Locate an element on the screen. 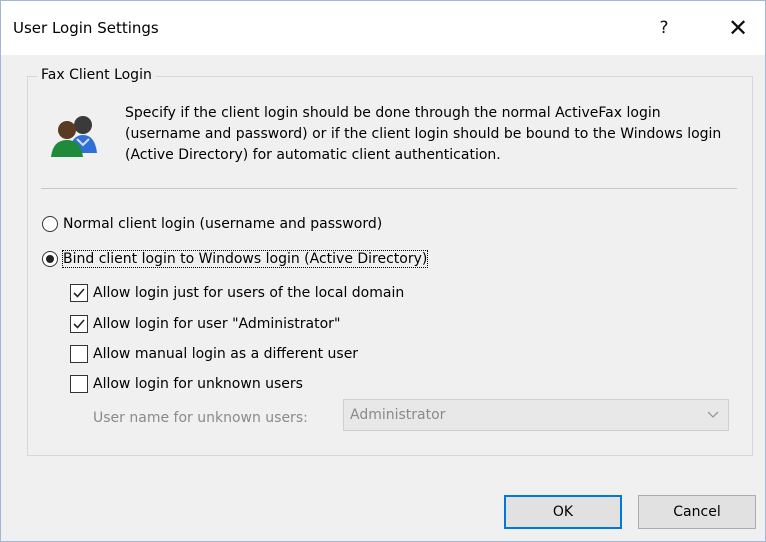 The width and height of the screenshot is (766, 542). group-legend: Fax Client Login is located at coordinates (96, 75).